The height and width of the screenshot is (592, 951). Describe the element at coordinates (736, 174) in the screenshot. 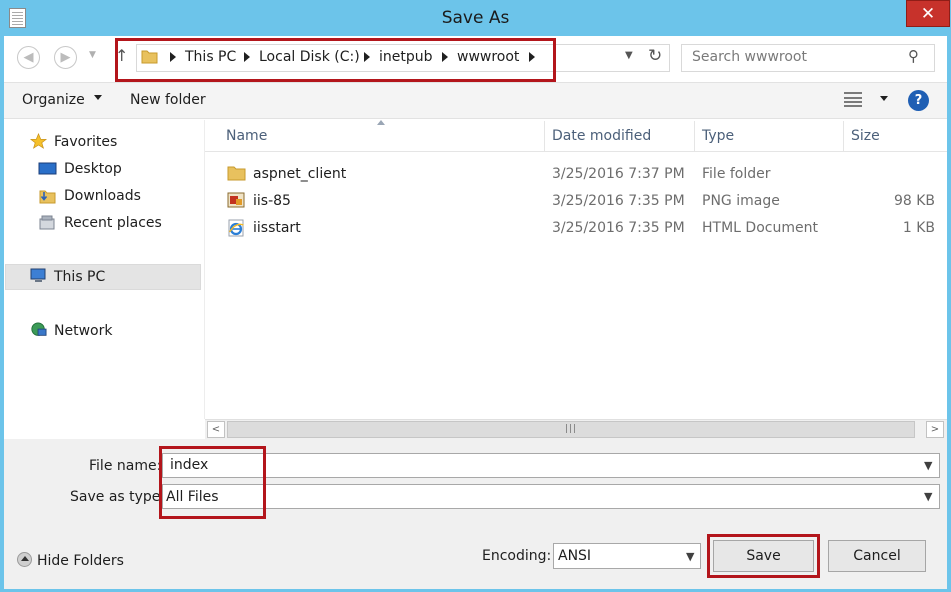

I see `file-type: File folder` at that location.